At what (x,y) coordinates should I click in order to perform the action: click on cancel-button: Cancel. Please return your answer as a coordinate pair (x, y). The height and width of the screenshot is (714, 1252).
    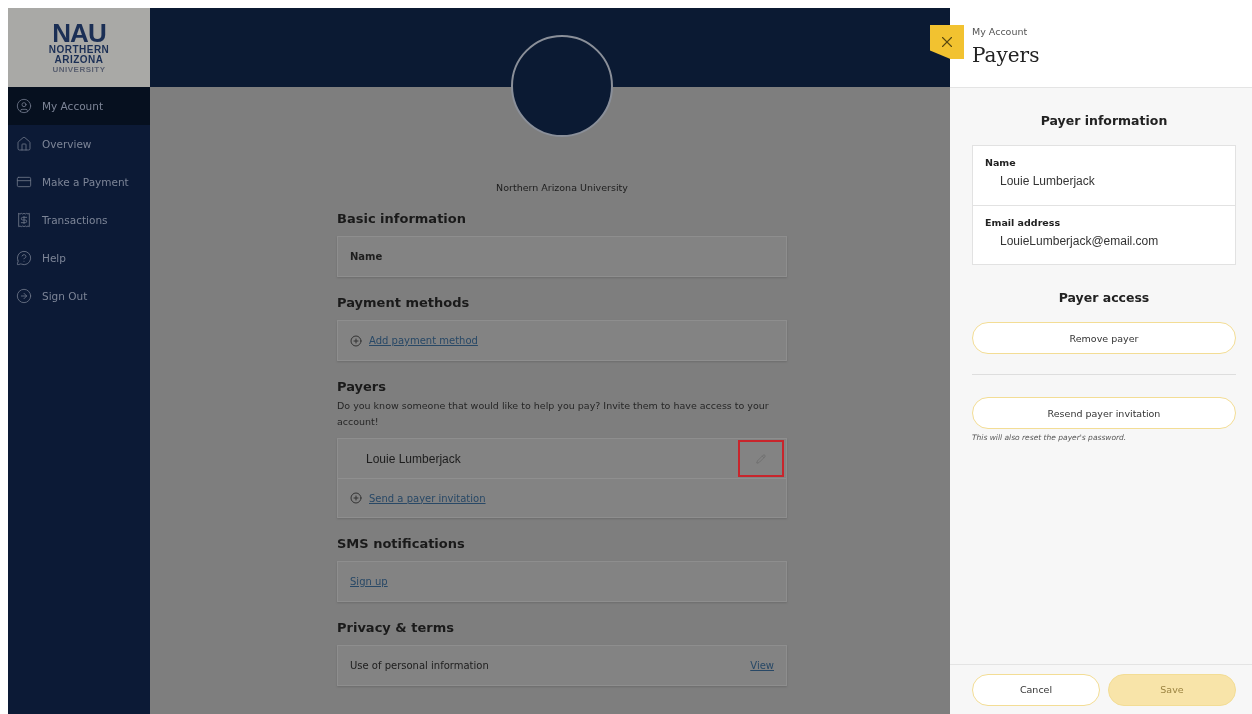
    Looking at the image, I should click on (1036, 689).